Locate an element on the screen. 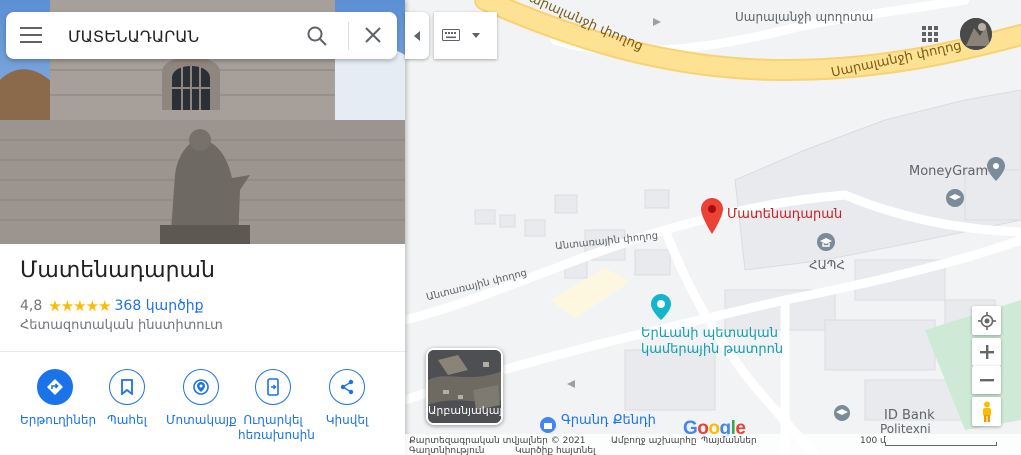 This screenshot has width=1021, height=455. plus-icon is located at coordinates (986, 352).